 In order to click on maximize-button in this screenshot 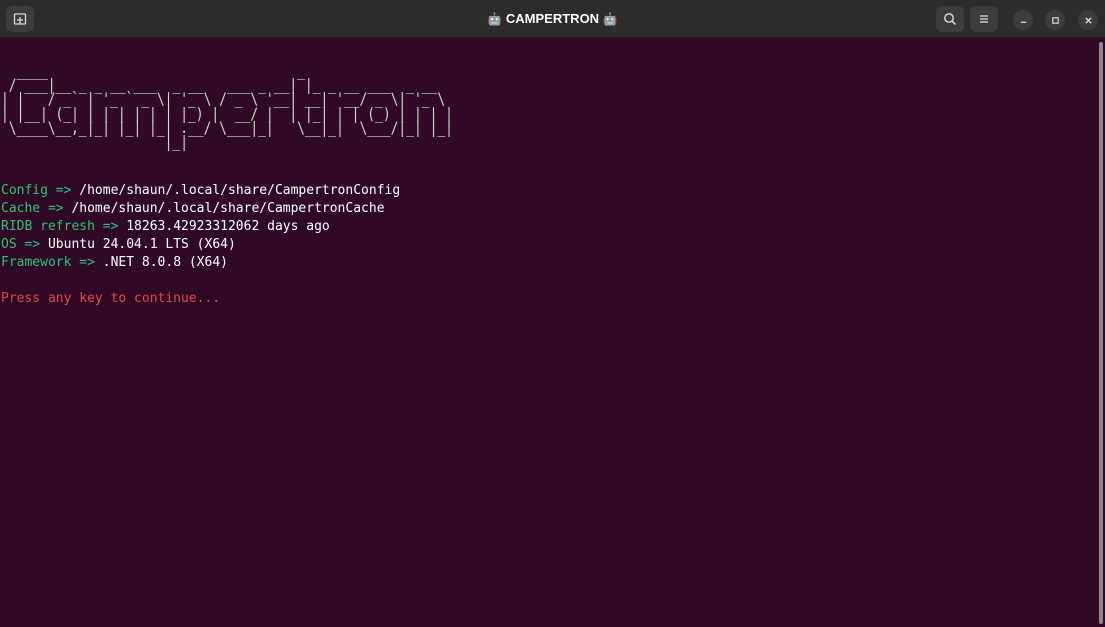, I will do `click(1055, 20)`.